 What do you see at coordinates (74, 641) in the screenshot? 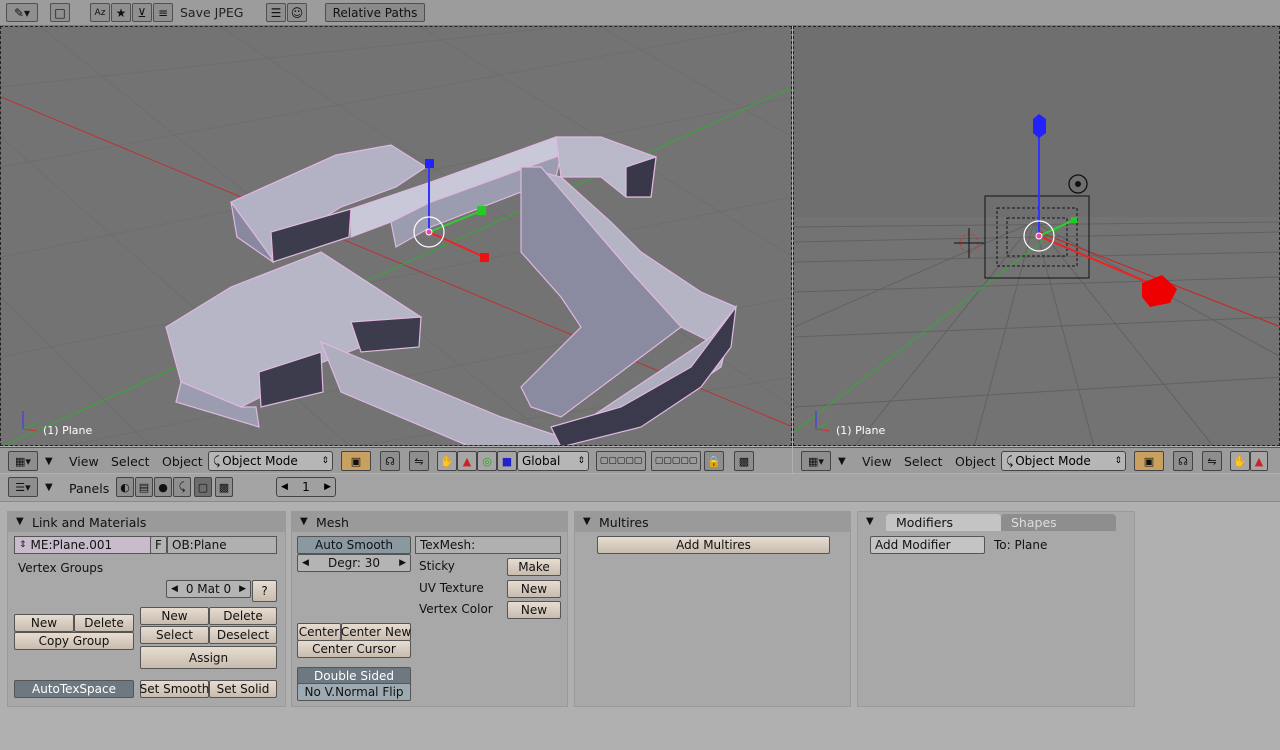
I see `copy-group-button: Copy Group` at bounding box center [74, 641].